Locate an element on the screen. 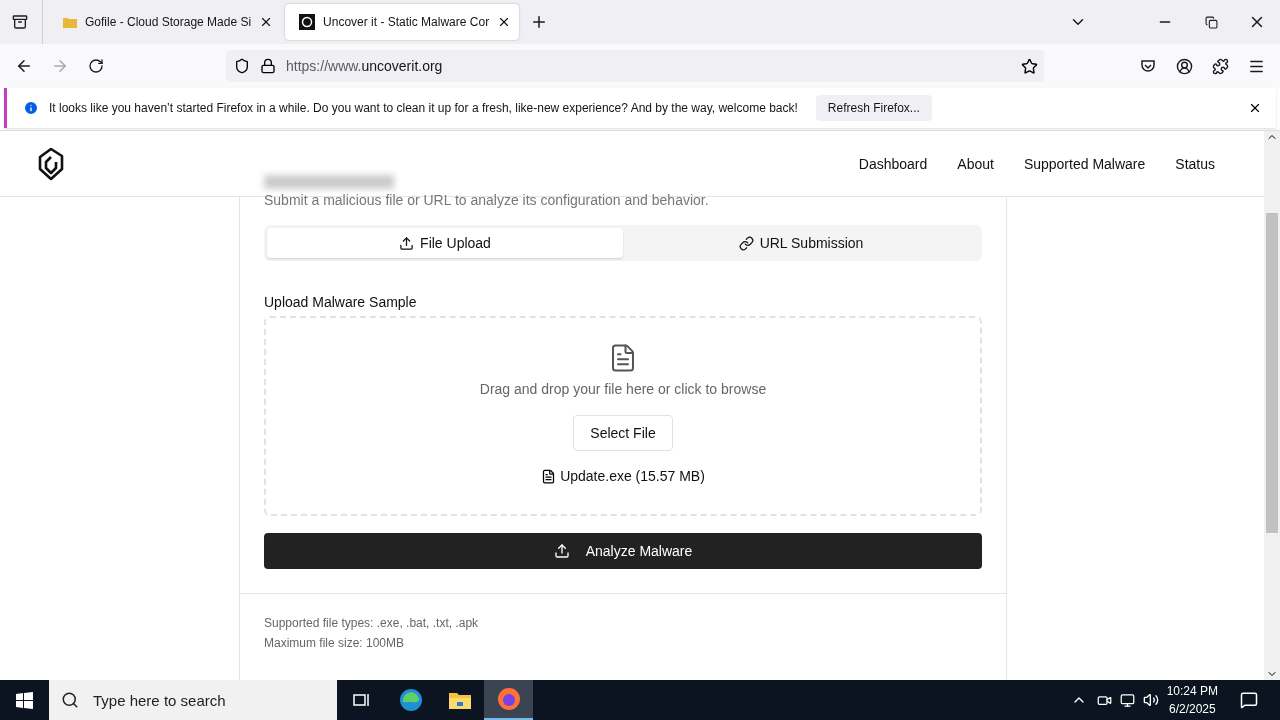 This screenshot has height=720, width=1280. nav-link: Supported Malware is located at coordinates (1084, 163).